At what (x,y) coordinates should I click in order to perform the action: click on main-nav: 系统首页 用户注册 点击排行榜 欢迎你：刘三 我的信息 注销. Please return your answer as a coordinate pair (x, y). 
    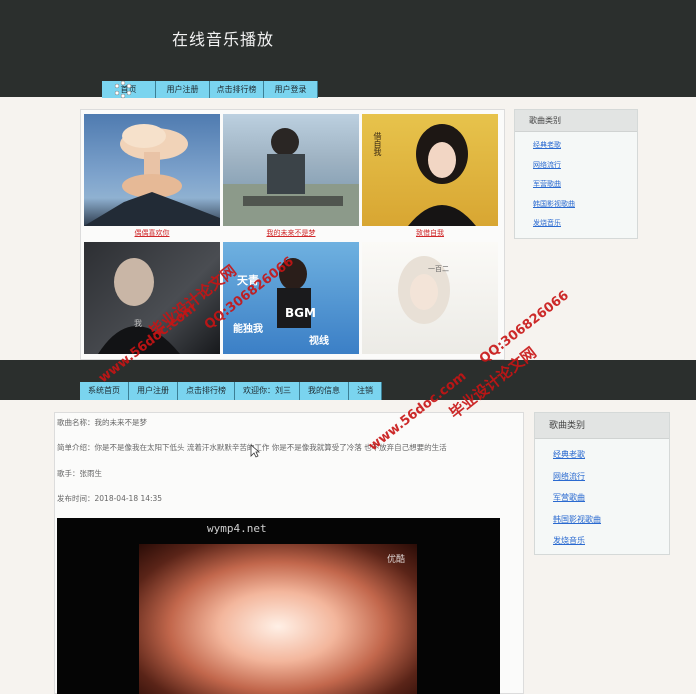
    Looking at the image, I should click on (231, 391).